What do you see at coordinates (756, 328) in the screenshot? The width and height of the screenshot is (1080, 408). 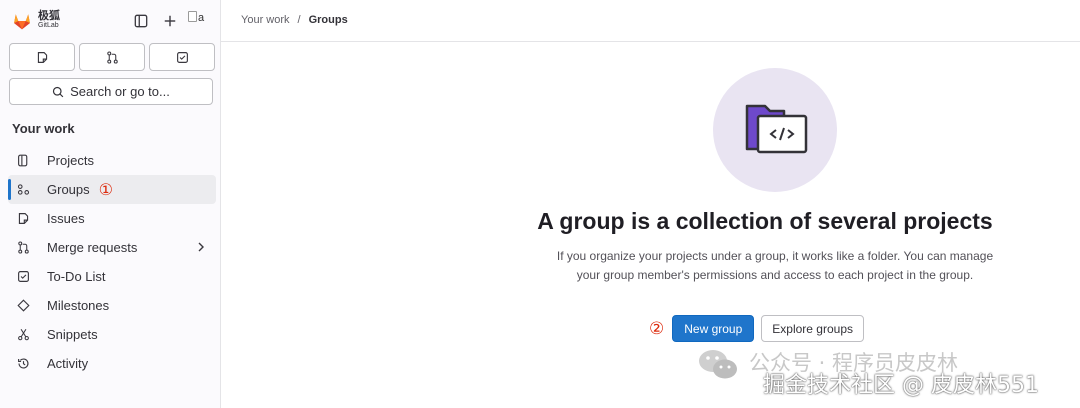 I see `empty-state-actions: ② New group Explore groups` at bounding box center [756, 328].